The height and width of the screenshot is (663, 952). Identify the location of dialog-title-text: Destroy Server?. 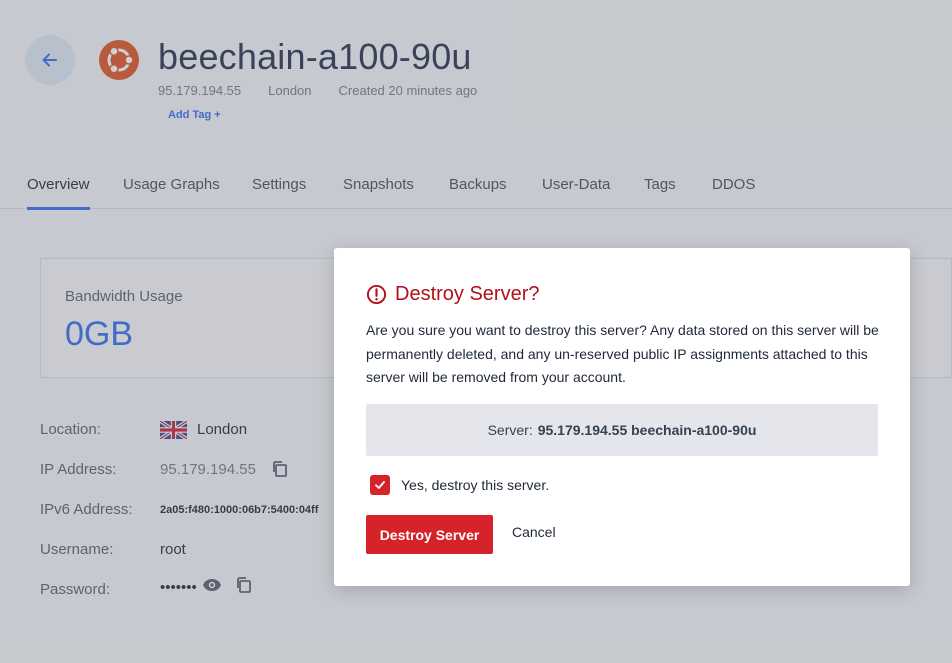
(467, 294).